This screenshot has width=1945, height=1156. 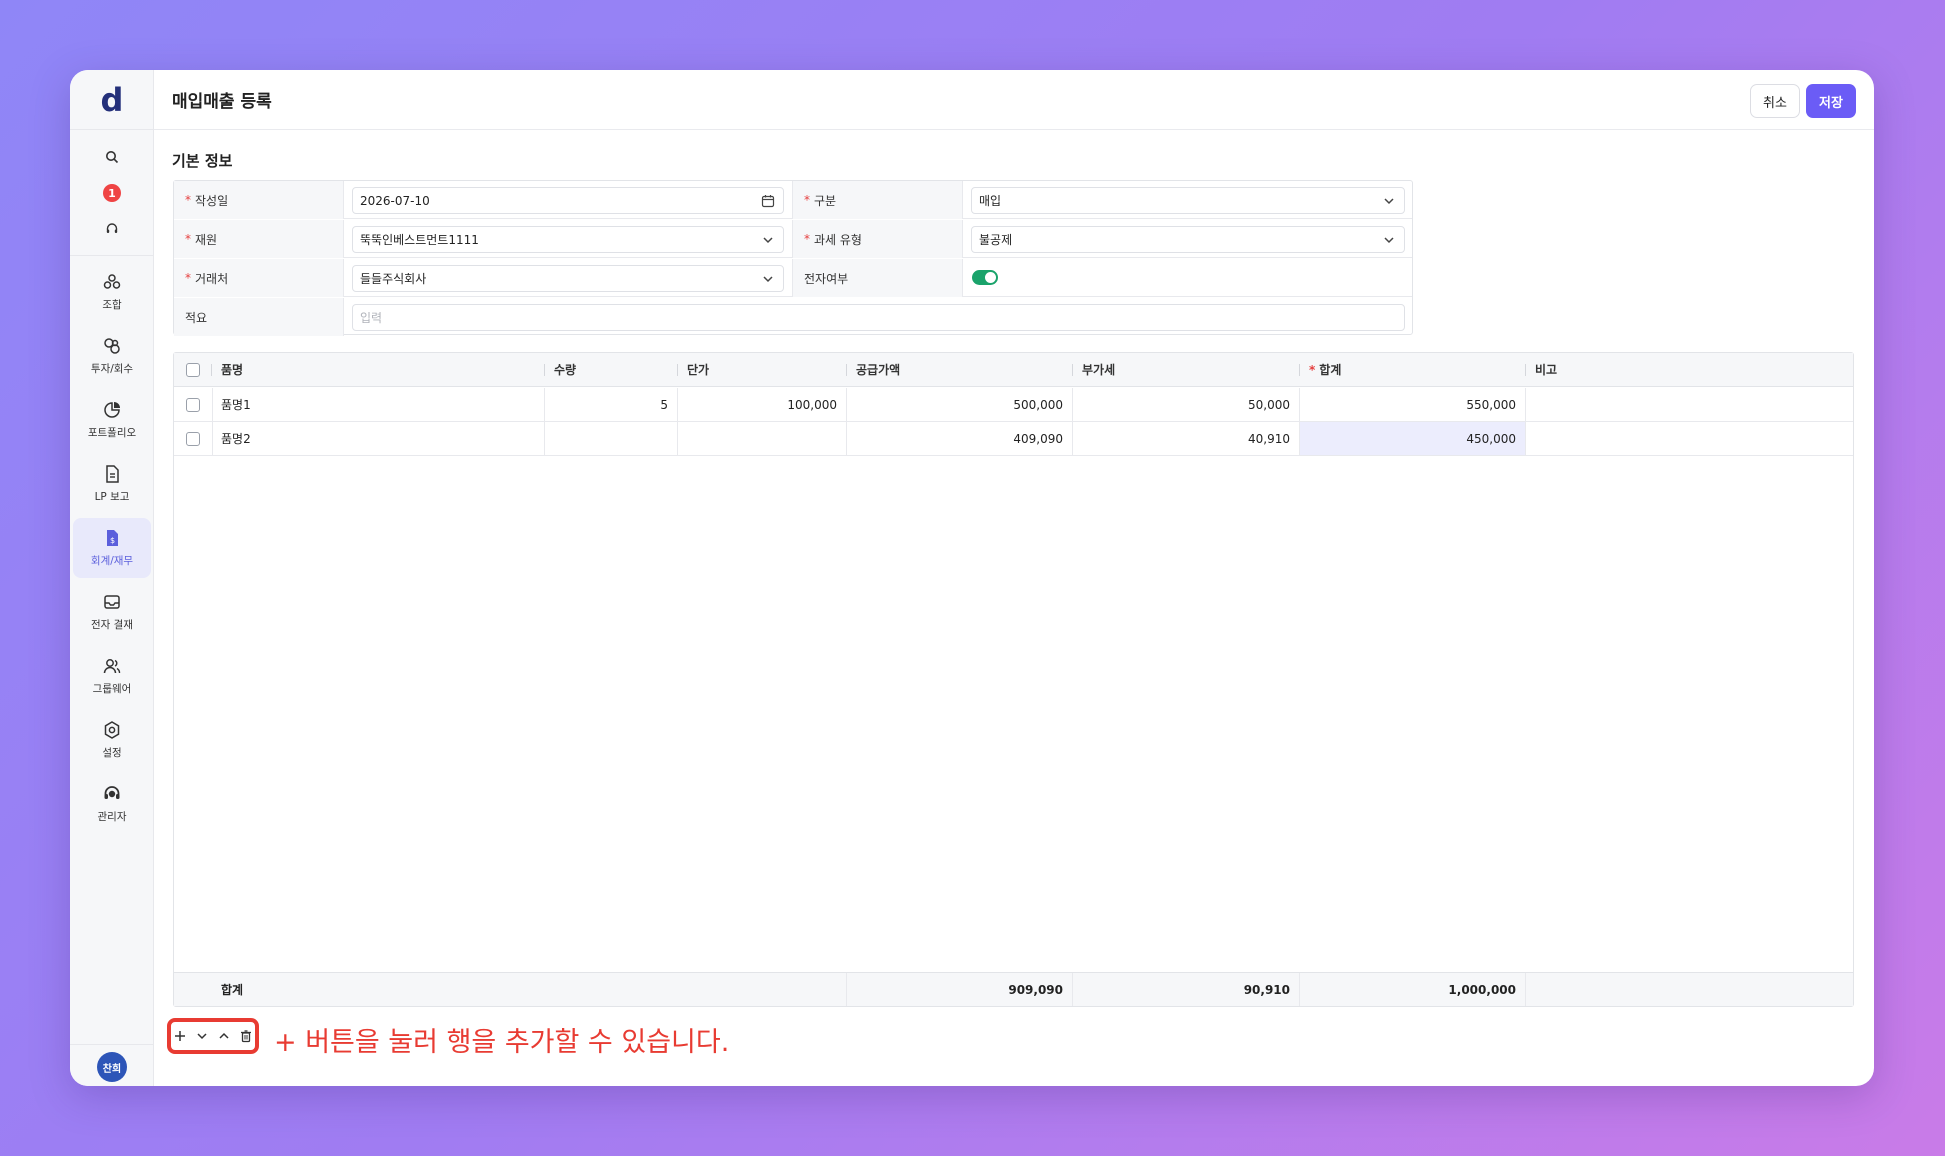 I want to click on grid-header: 품명 수량 단가 공급가액 부가세 * 합계 비고, so click(x=1013, y=370).